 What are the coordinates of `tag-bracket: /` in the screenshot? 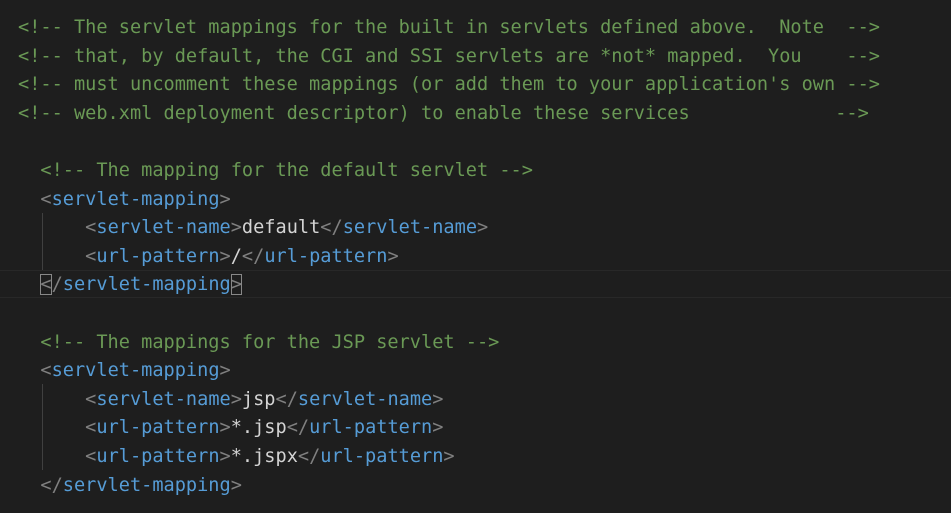 It's located at (57, 285).